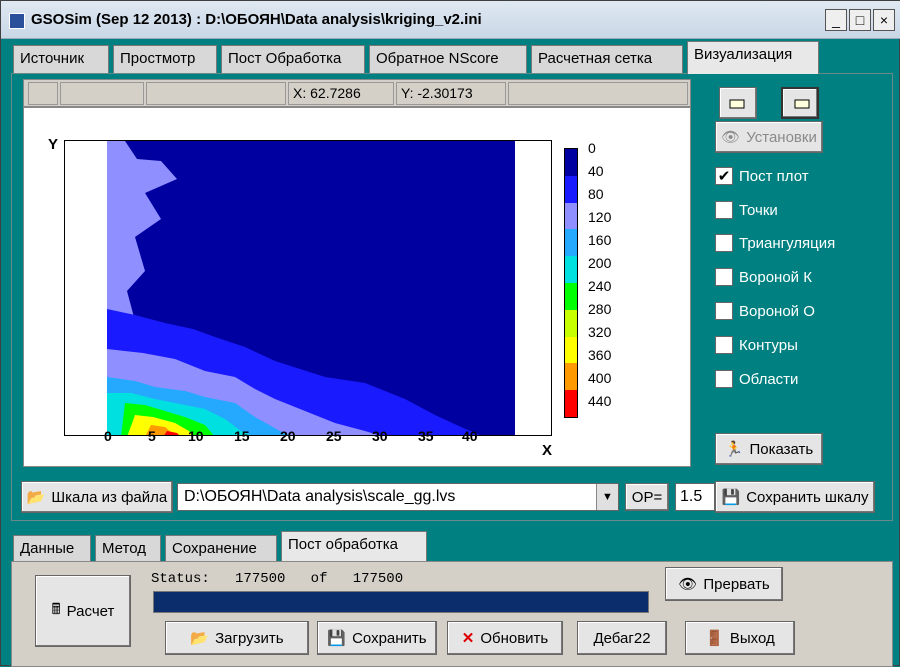 The height and width of the screenshot is (667, 900). I want to click on colorbar-label: 40, so click(596, 171).